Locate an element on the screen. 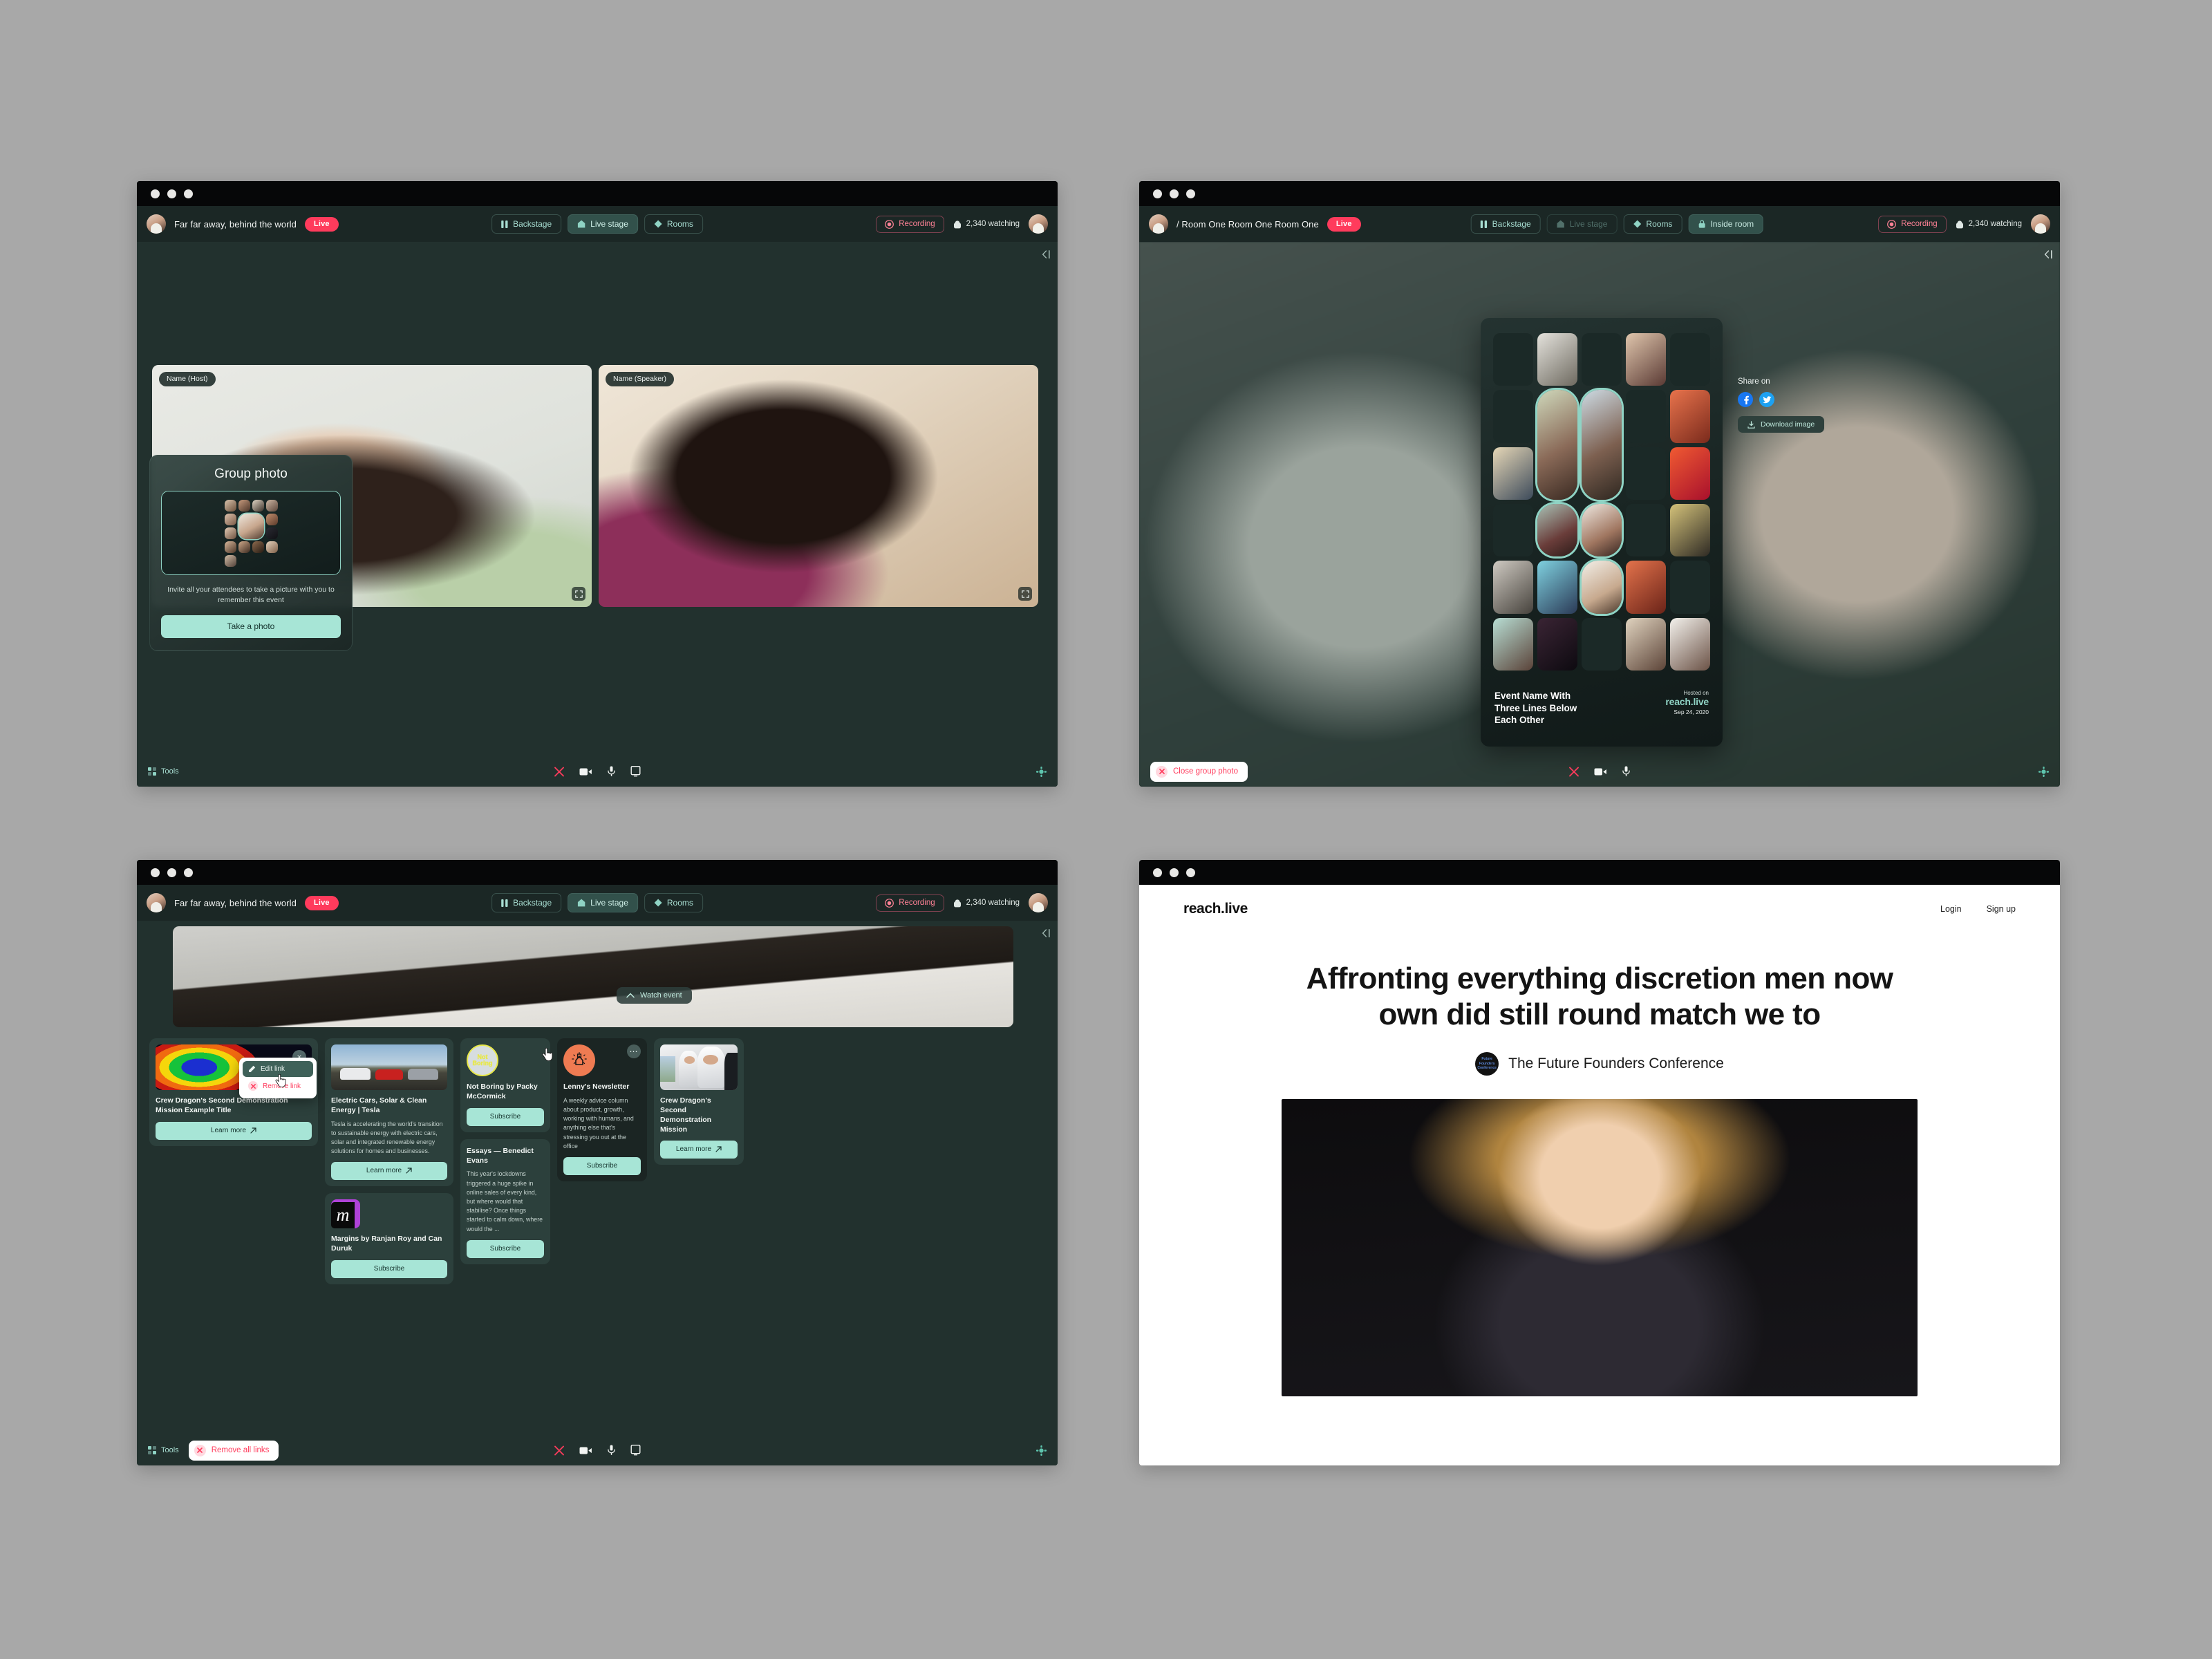 This screenshot has width=2212, height=1659. hosted-on-block: Hosted on reach.live Sep 24, 2020 is located at coordinates (1687, 702).